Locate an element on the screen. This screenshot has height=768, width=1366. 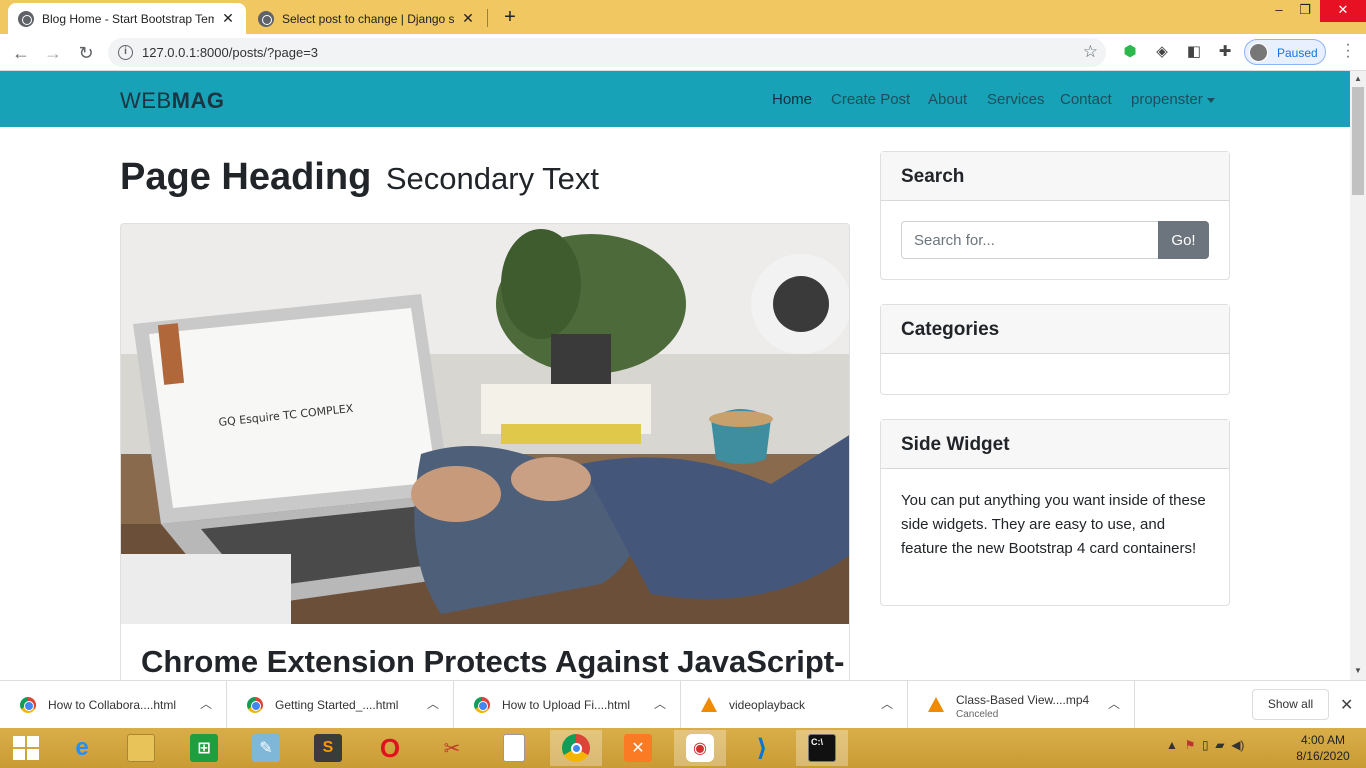
store-icon: ⊞ is located at coordinates (204, 748).